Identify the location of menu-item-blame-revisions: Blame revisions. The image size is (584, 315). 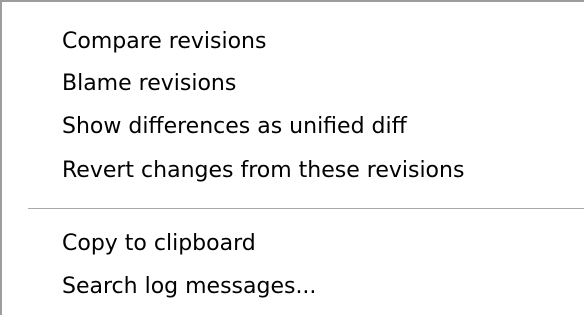
(293, 84).